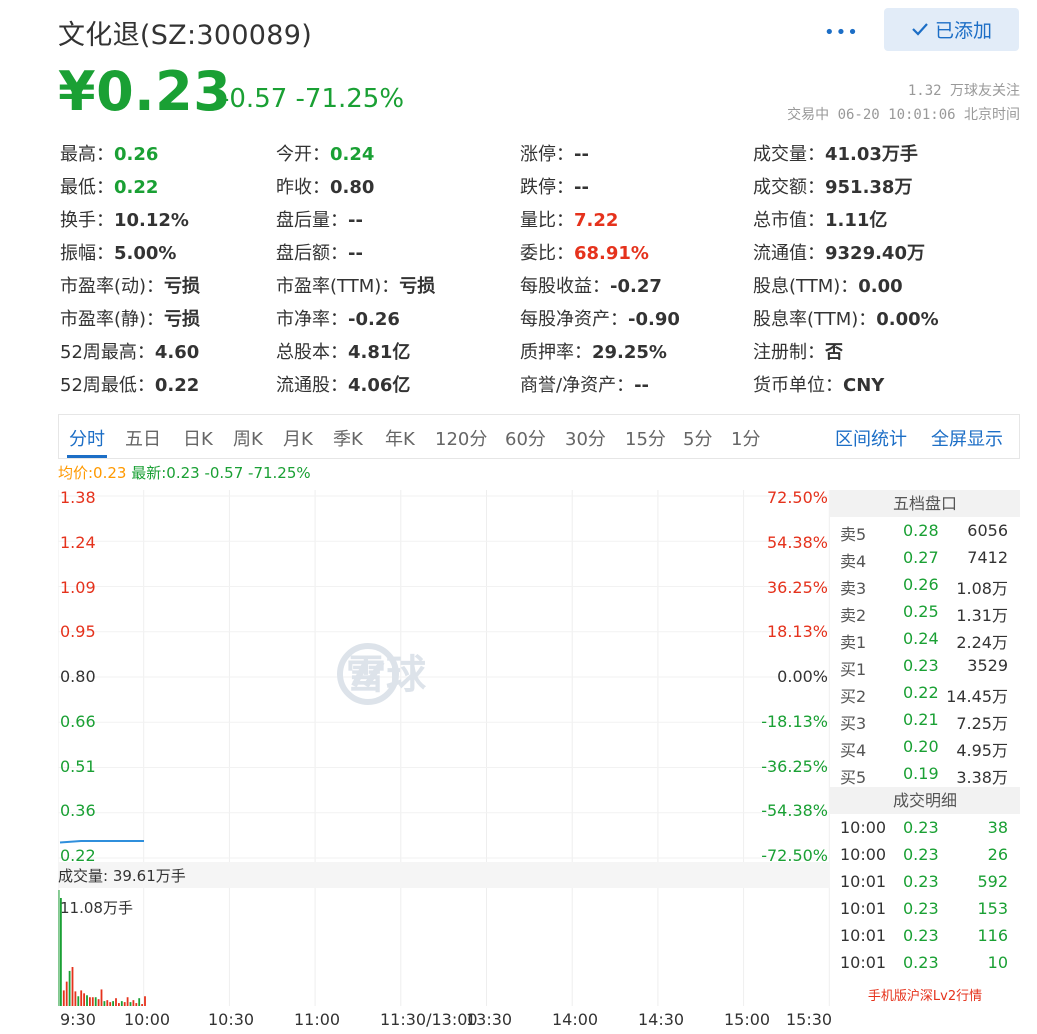  What do you see at coordinates (348, 438) in the screenshot?
I see `tab-5: 季K` at bounding box center [348, 438].